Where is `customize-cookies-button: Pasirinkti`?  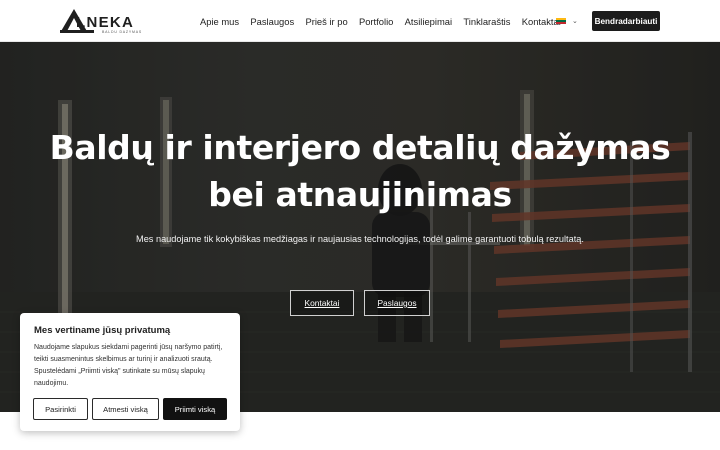
customize-cookies-button: Pasirinkti is located at coordinates (60, 409).